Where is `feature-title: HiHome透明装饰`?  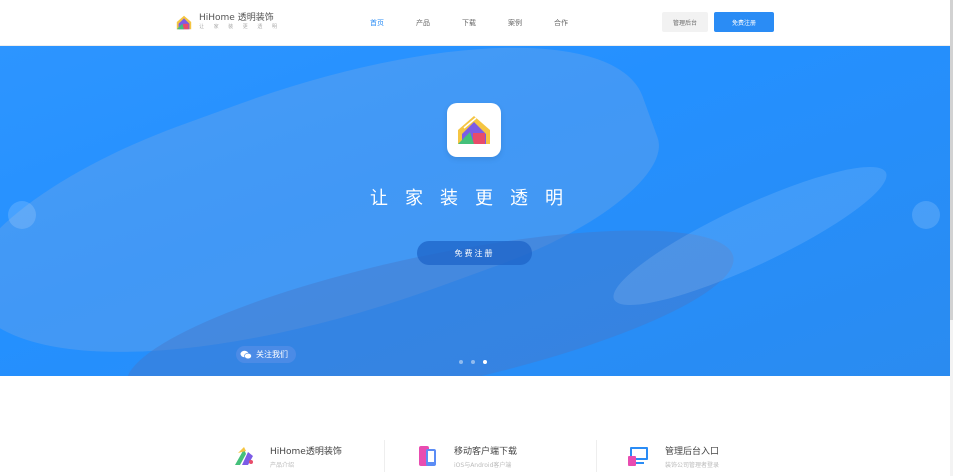
feature-title: HiHome透明装饰 is located at coordinates (306, 451).